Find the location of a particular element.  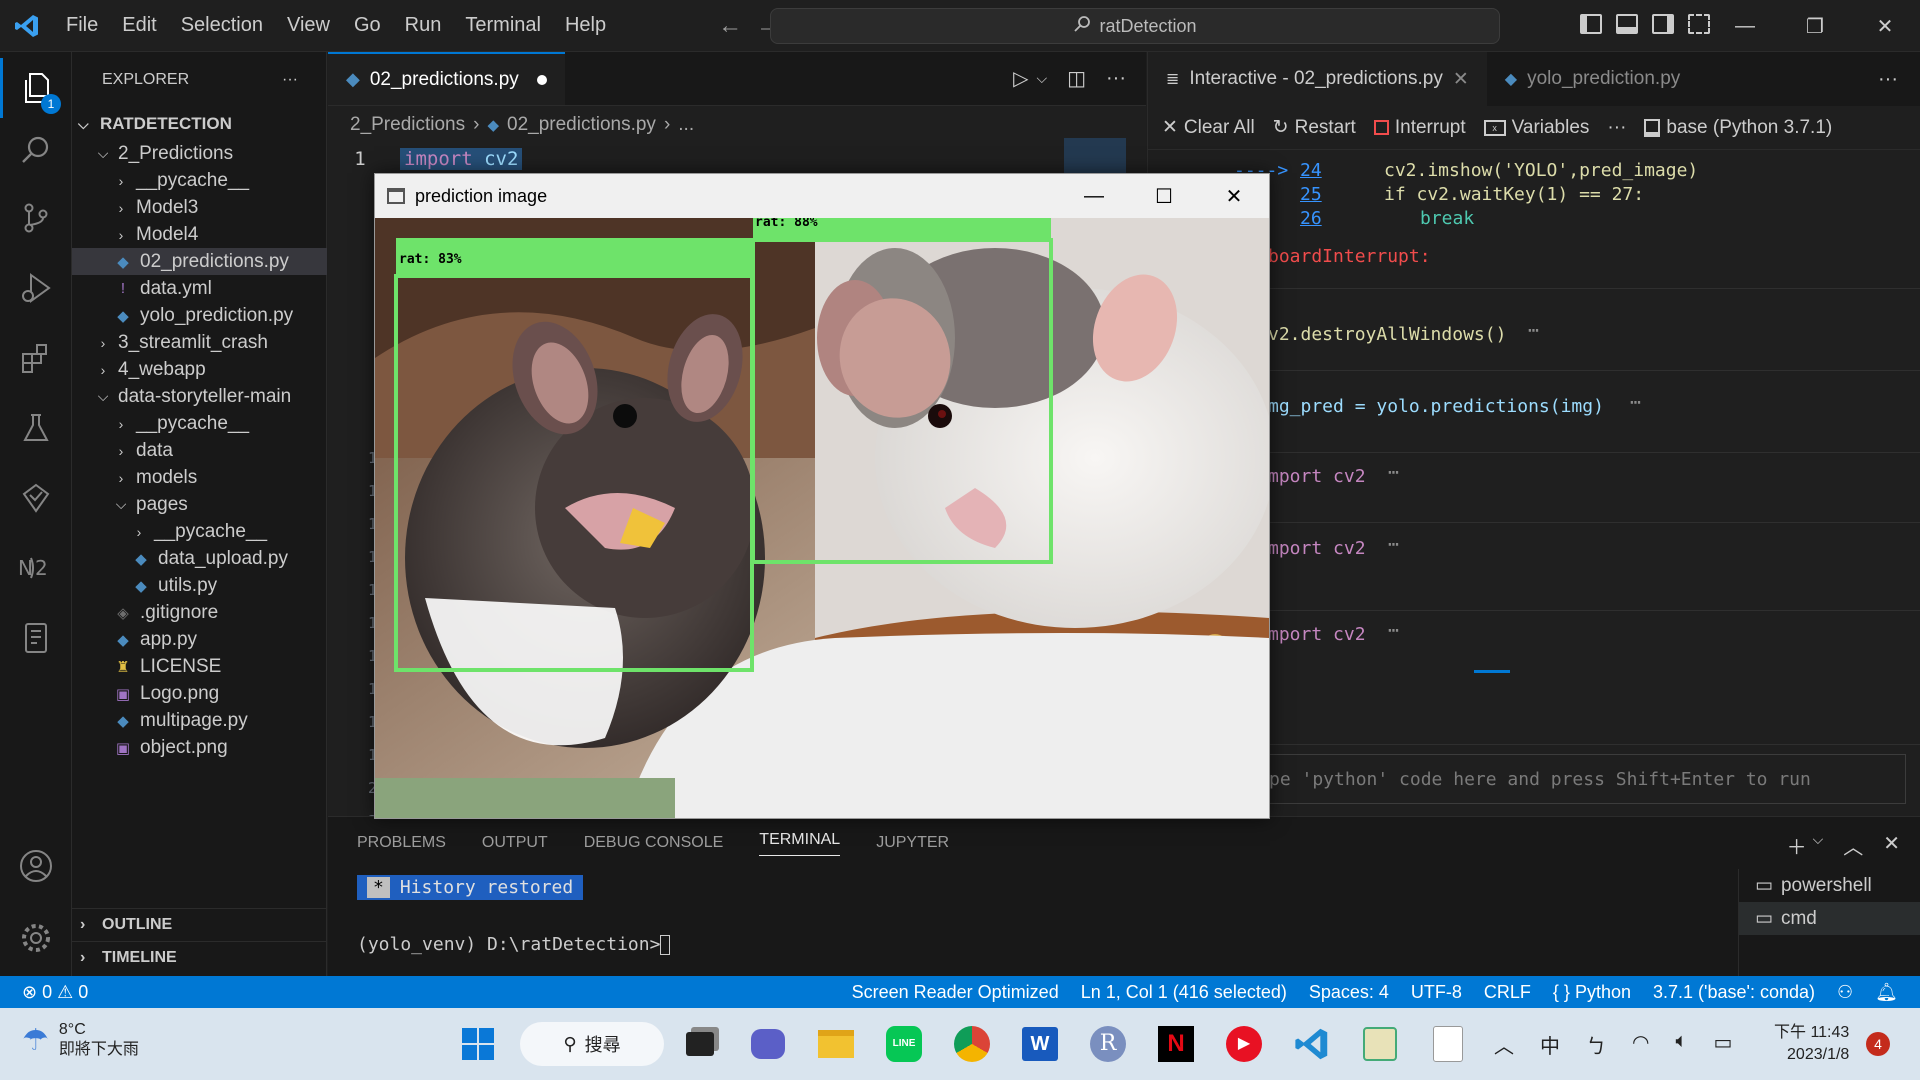

settings-gear-icon is located at coordinates (36, 938).